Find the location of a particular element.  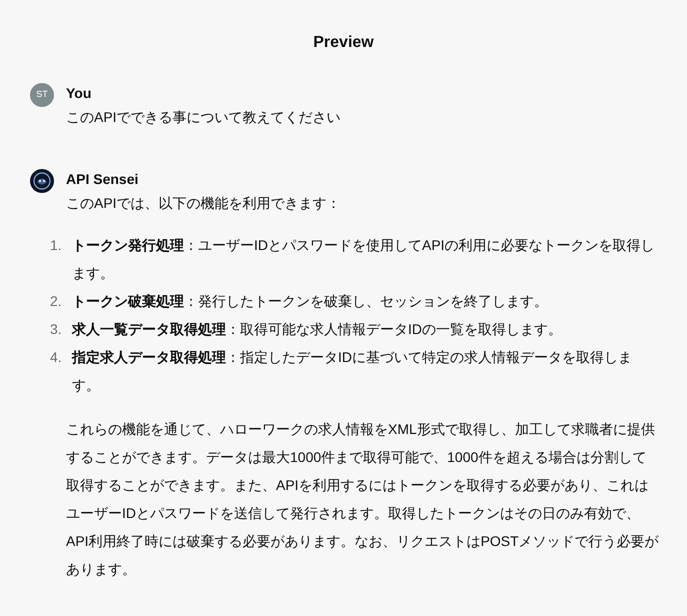

message-text: このAPIでできる事について教えてください is located at coordinates (204, 117).